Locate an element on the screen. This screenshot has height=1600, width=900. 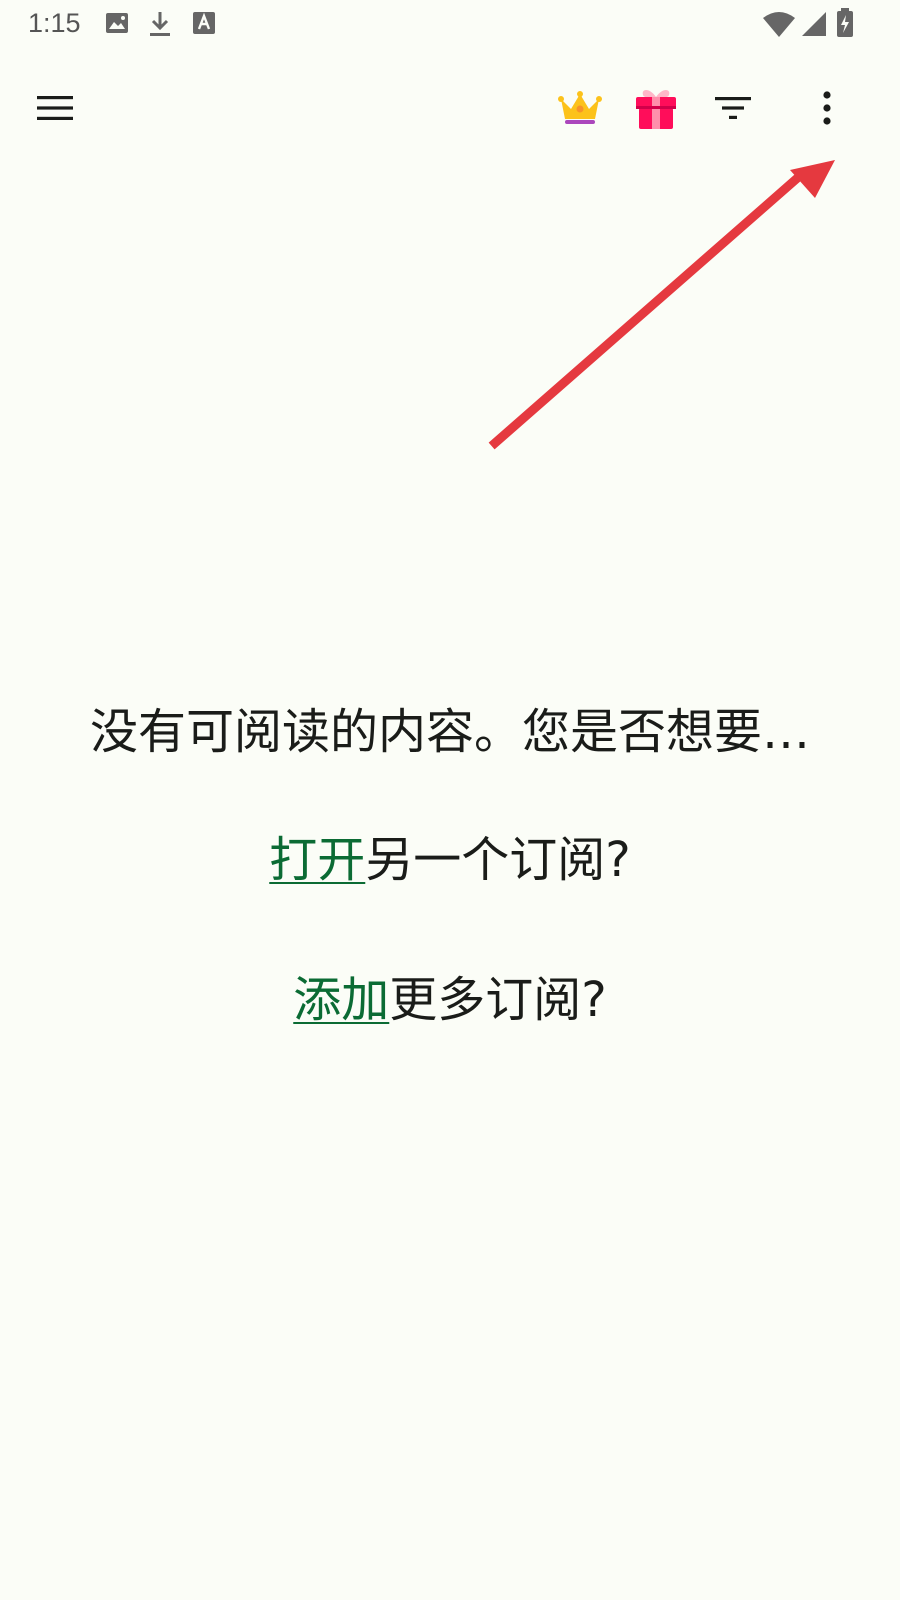
filter-button is located at coordinates (733, 110).